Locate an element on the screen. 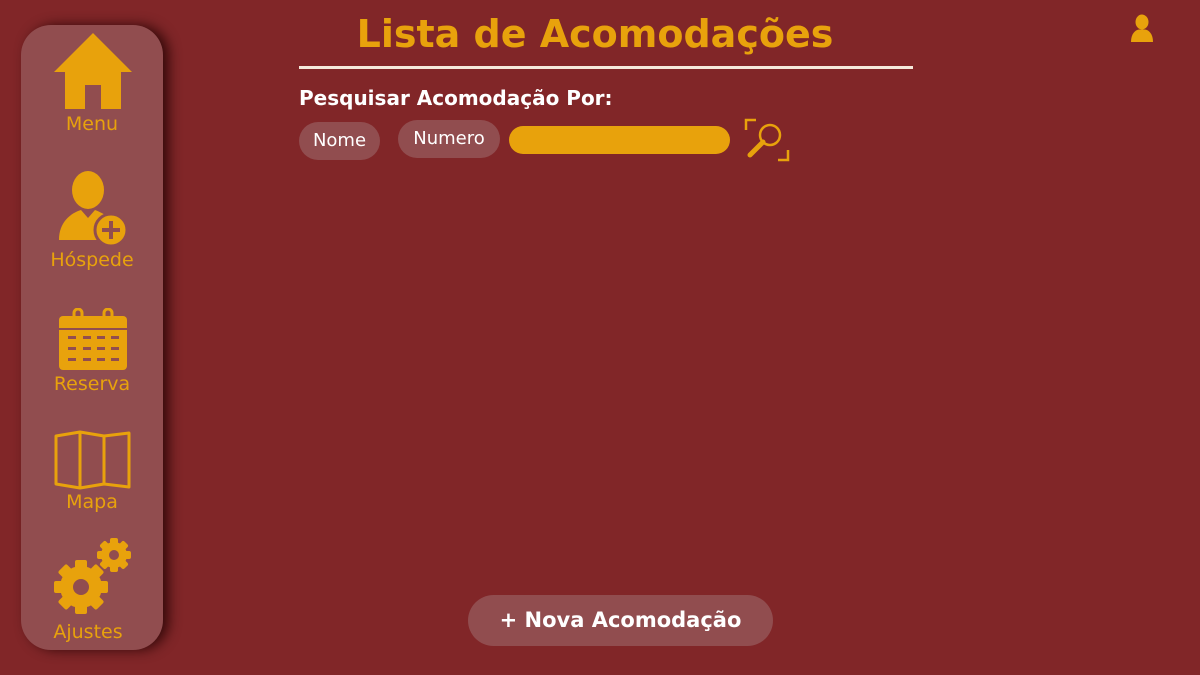  sidebar-item-menu: Menu is located at coordinates (92, 85).